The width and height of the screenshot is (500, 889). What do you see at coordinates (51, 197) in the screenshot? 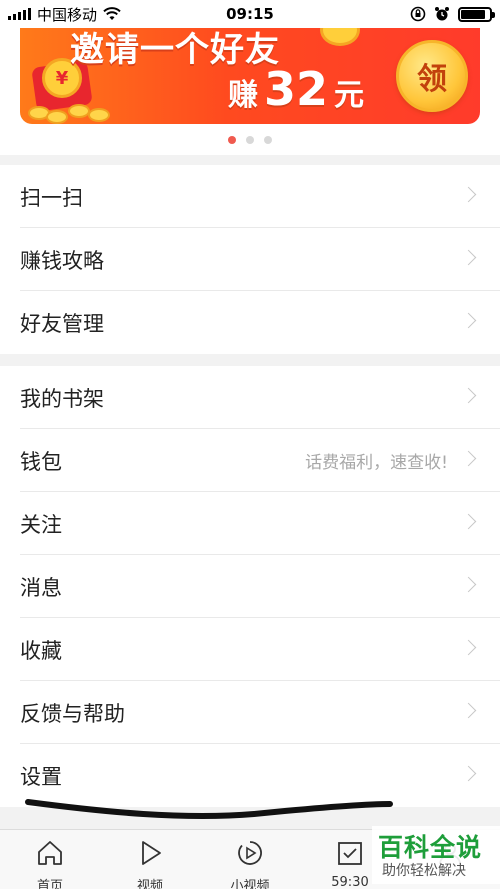
I see `menu-item-label: 扫一扫` at bounding box center [51, 197].